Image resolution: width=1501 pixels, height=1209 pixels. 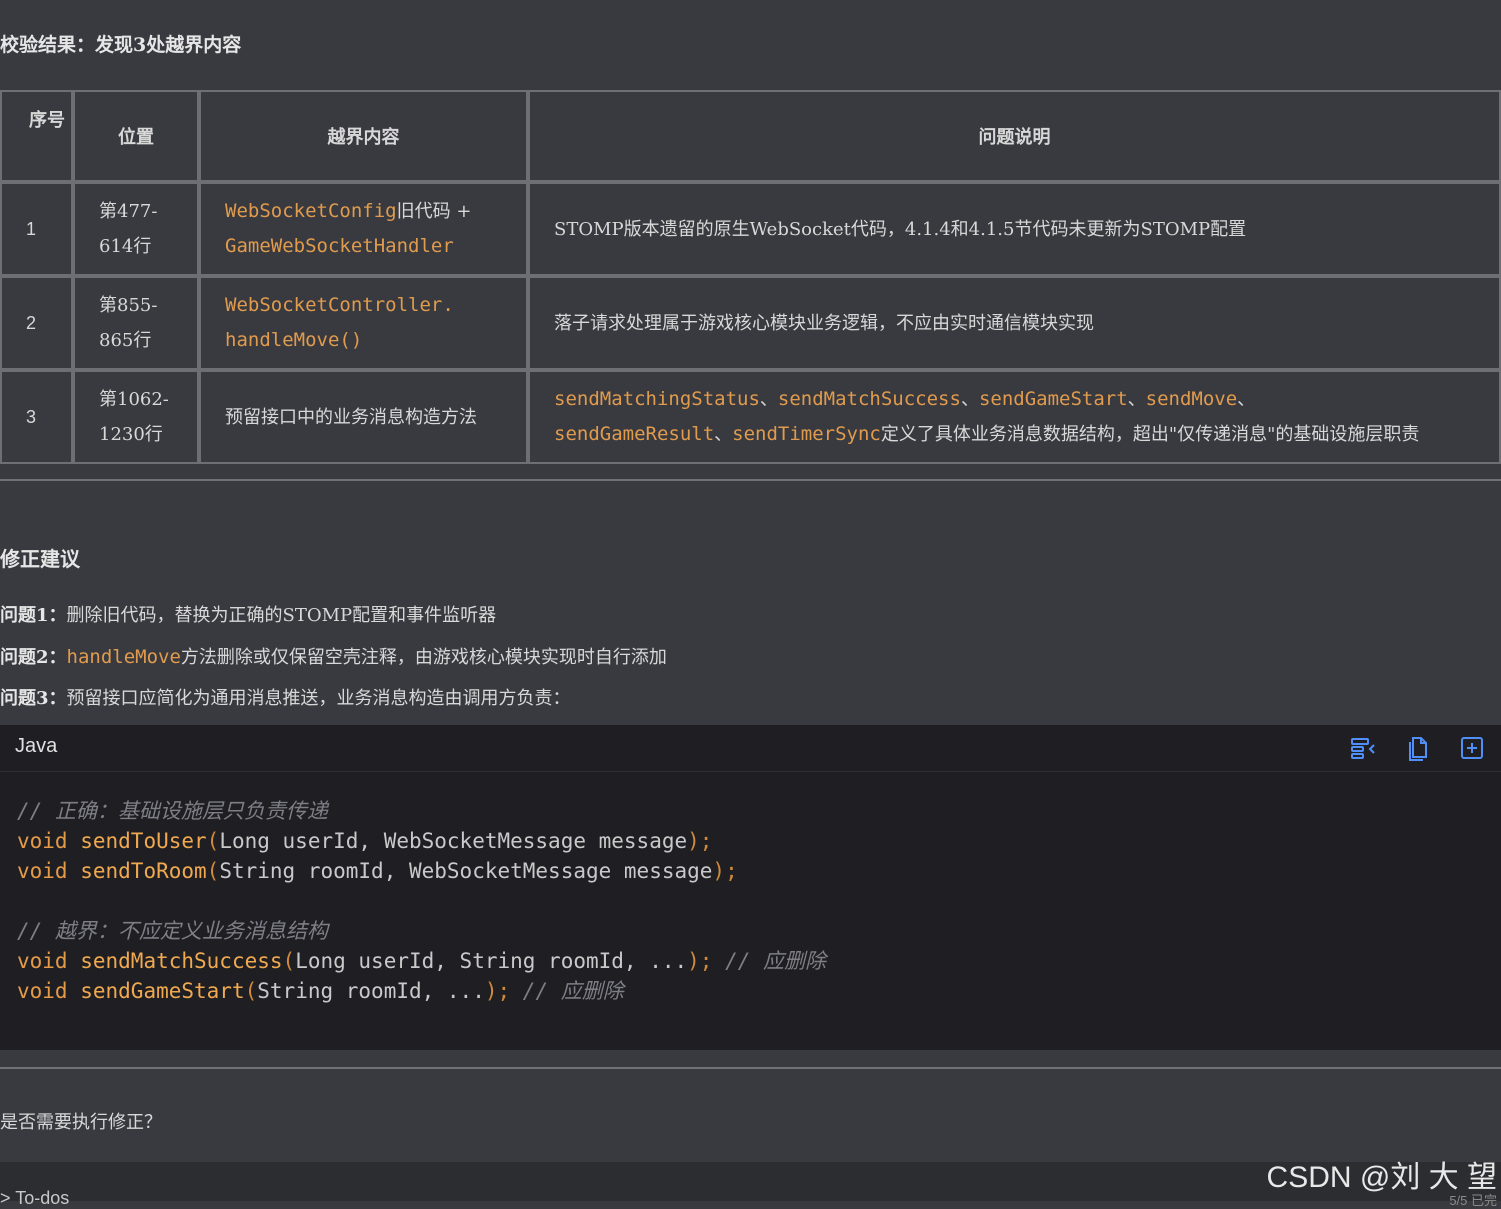 I want to click on content-code: WebSocketConfig, so click(x=311, y=211).